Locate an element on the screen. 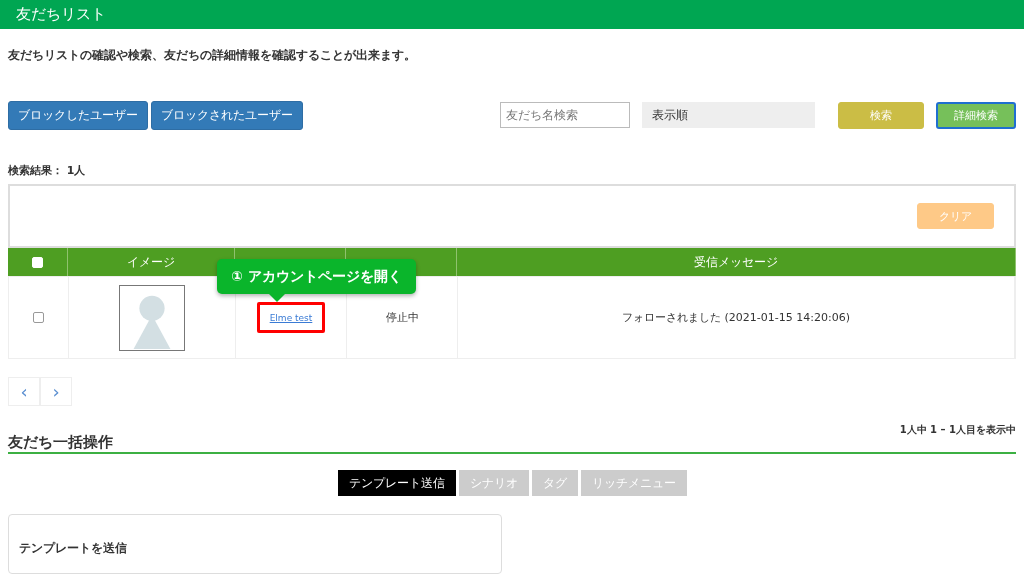  search-button: 検索 is located at coordinates (881, 115).